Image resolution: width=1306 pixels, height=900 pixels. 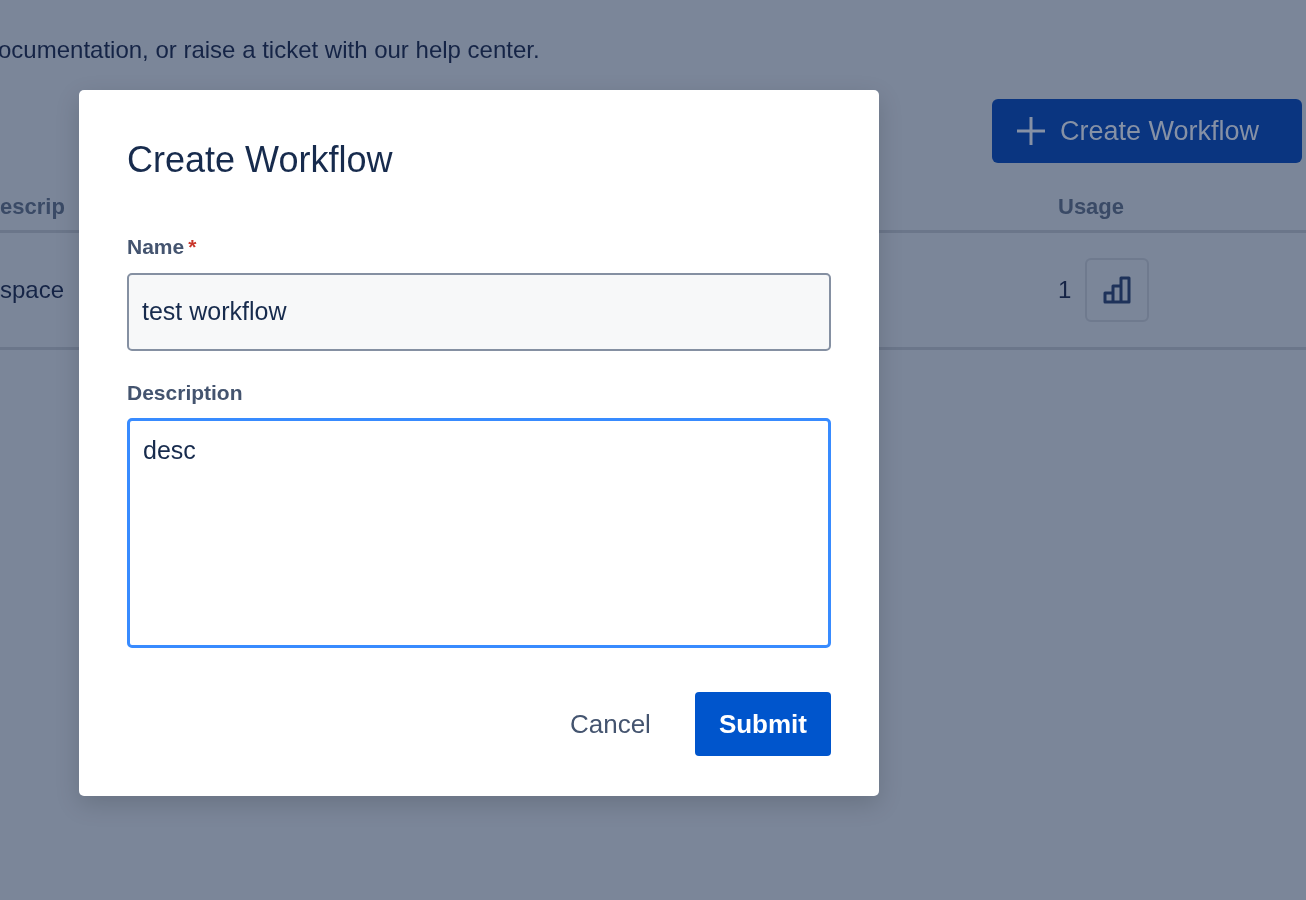 What do you see at coordinates (1091, 206) in the screenshot?
I see `column-header: Usage` at bounding box center [1091, 206].